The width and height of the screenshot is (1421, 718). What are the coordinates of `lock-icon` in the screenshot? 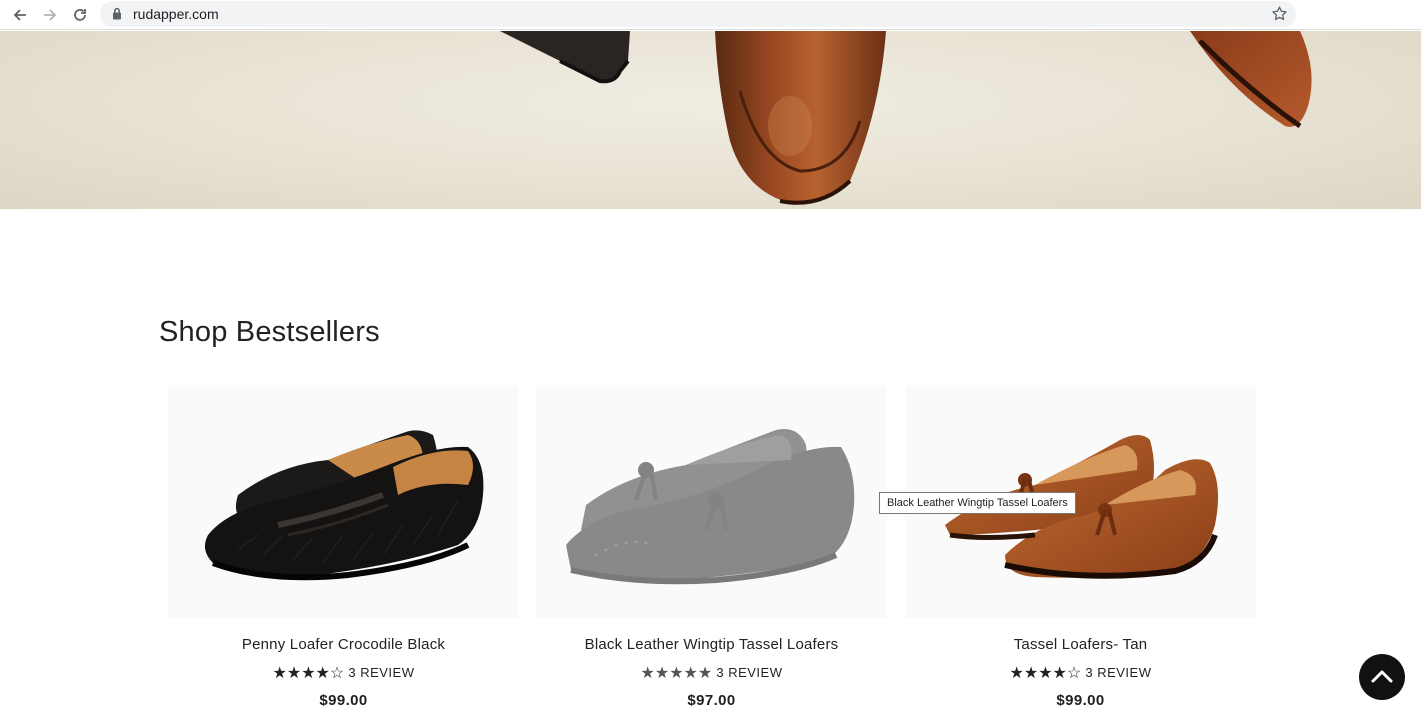 It's located at (117, 13).